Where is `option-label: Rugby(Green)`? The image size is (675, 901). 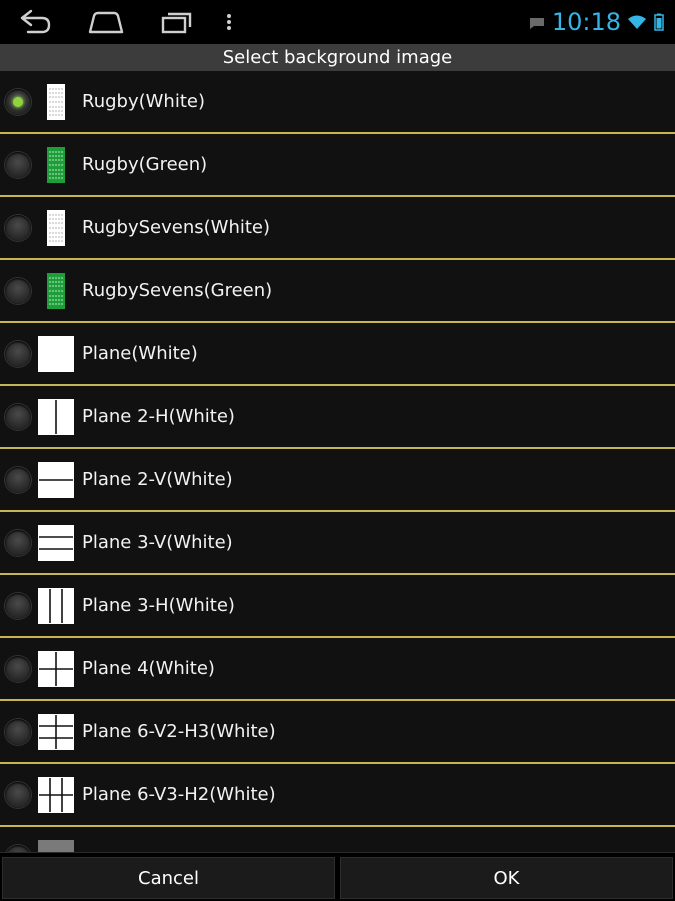
option-label: Rugby(Green) is located at coordinates (145, 164).